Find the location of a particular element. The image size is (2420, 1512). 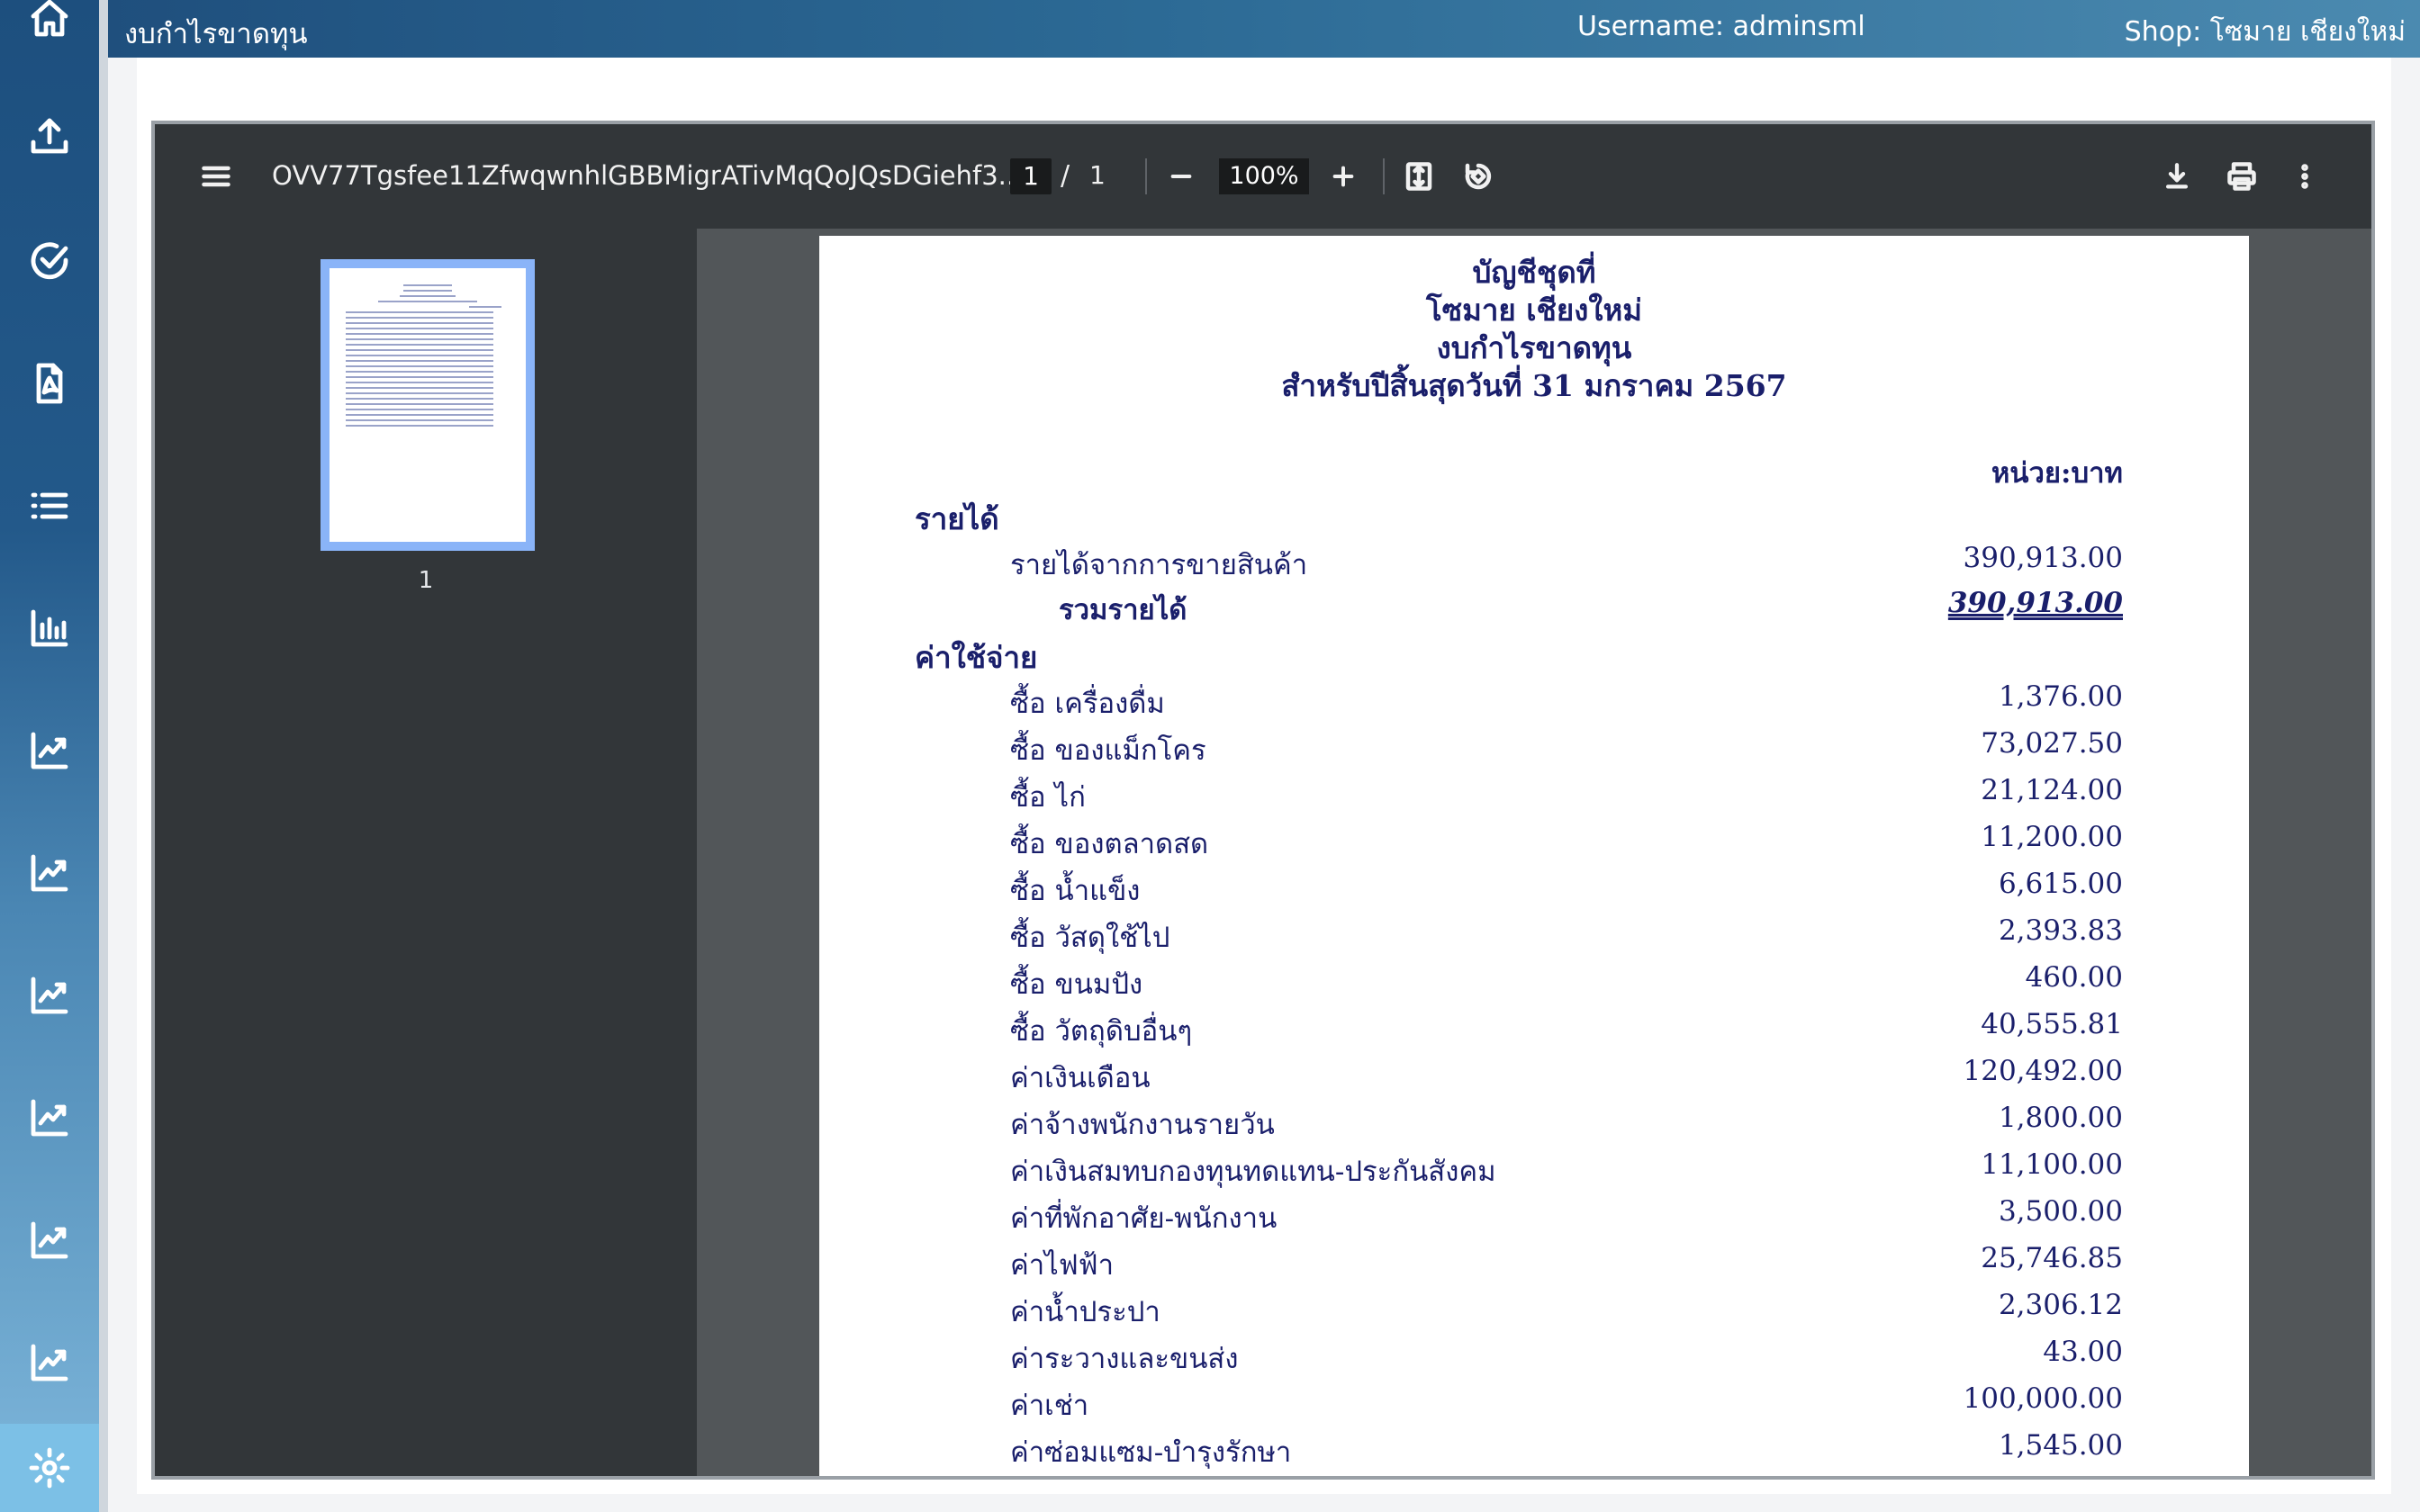

sidebar is located at coordinates (49, 756).